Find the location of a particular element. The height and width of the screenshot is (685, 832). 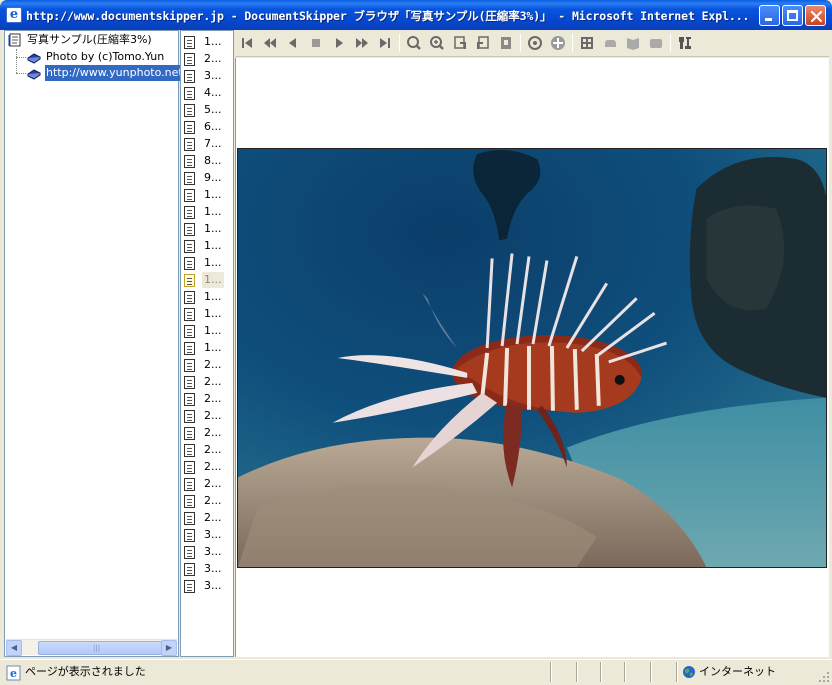

status-text: ページが表示されました is located at coordinates (85, 671).